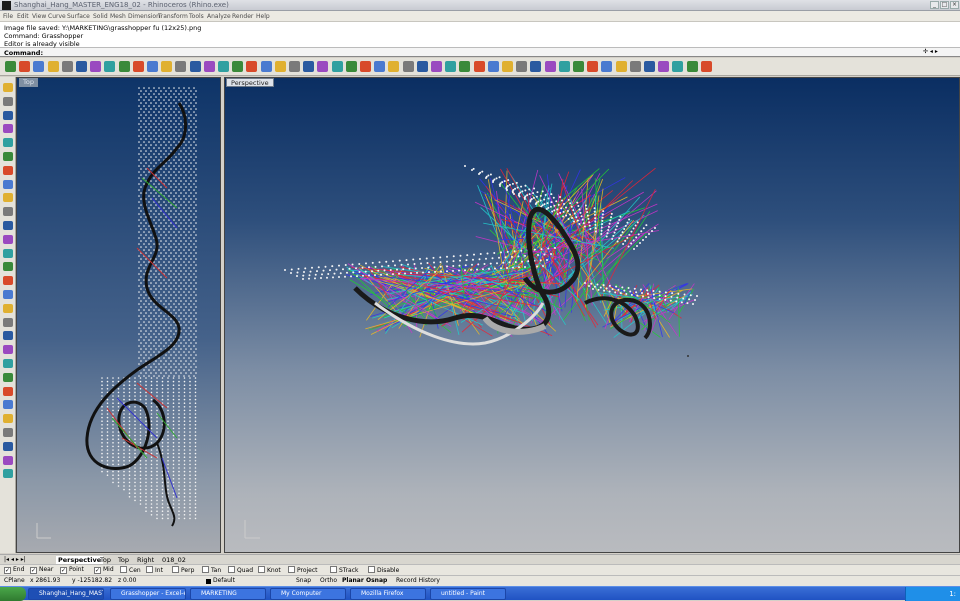 The image size is (960, 601). Describe the element at coordinates (8, 446) in the screenshot. I see `osnap-icon` at that location.